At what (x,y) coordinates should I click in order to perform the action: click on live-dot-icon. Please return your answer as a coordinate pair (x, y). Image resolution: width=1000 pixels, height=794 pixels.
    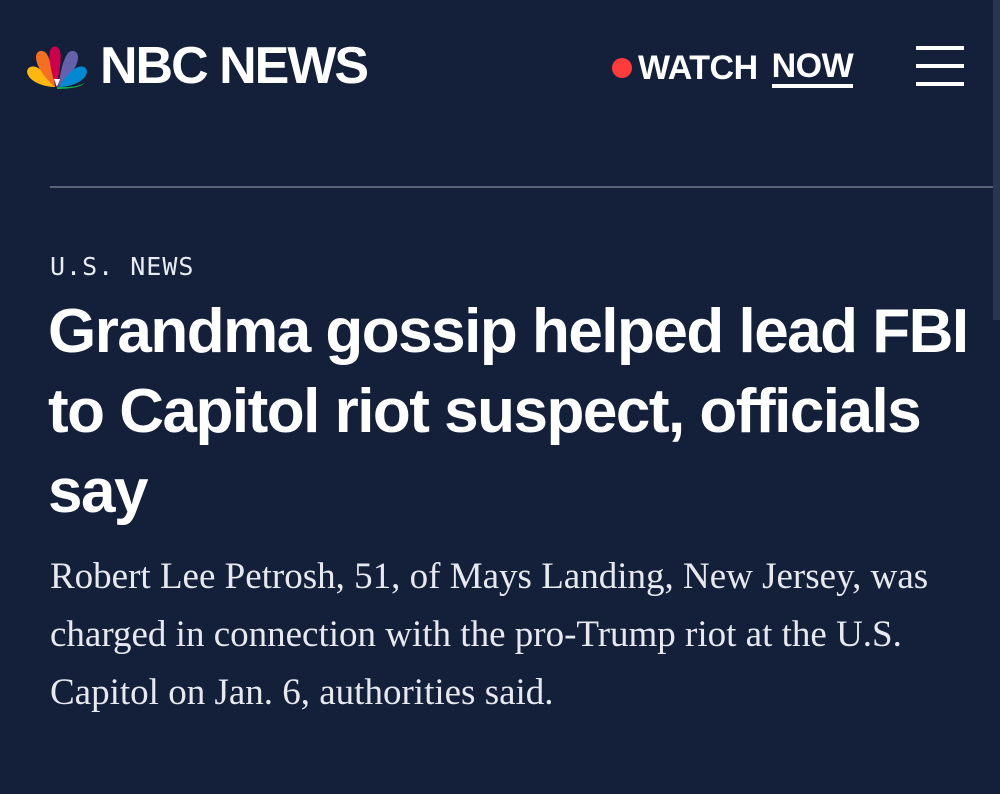
    Looking at the image, I should click on (622, 68).